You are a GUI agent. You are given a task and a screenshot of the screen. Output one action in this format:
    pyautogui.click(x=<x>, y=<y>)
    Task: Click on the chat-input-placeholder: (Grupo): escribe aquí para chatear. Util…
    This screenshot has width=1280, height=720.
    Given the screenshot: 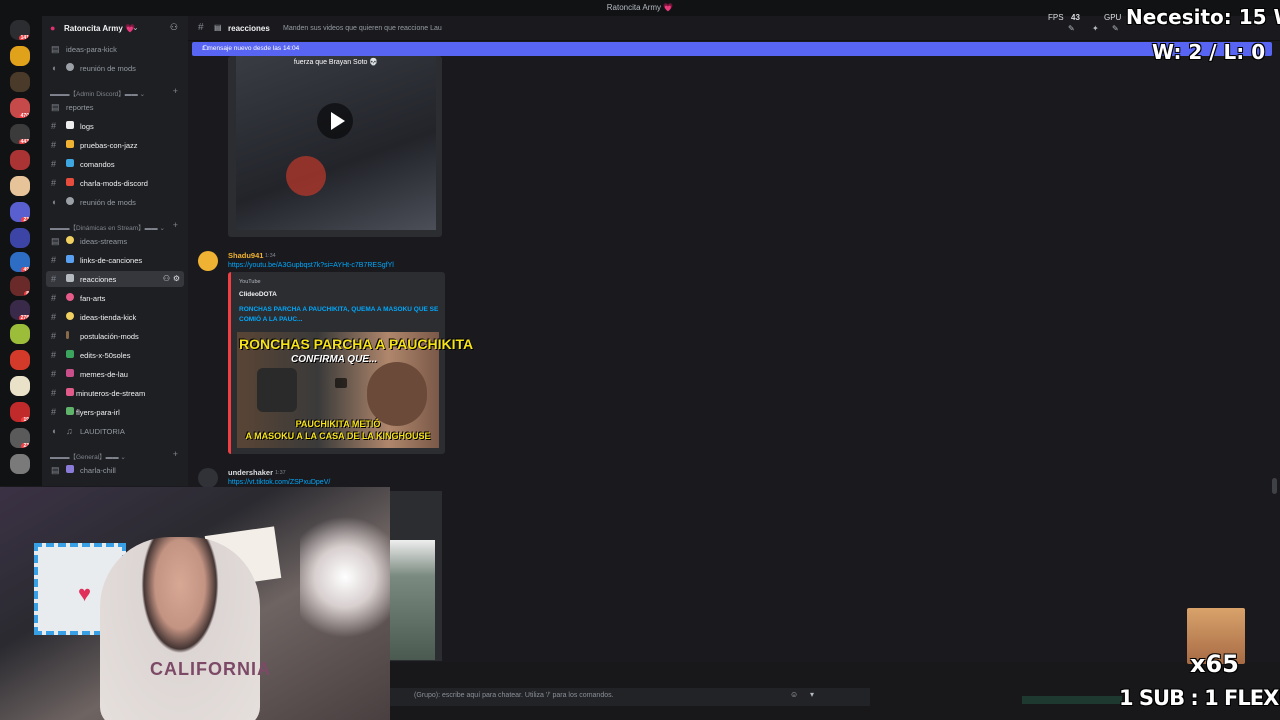 What is the action you would take?
    pyautogui.click(x=514, y=695)
    